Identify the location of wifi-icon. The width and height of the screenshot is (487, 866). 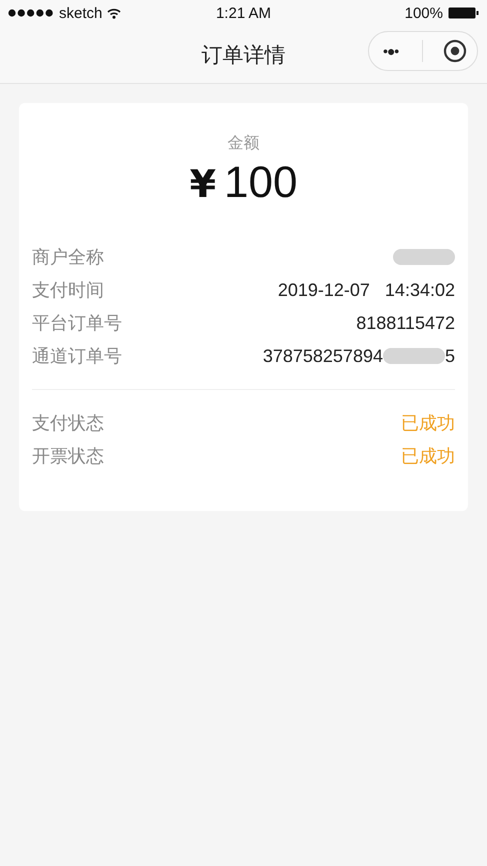
(114, 13).